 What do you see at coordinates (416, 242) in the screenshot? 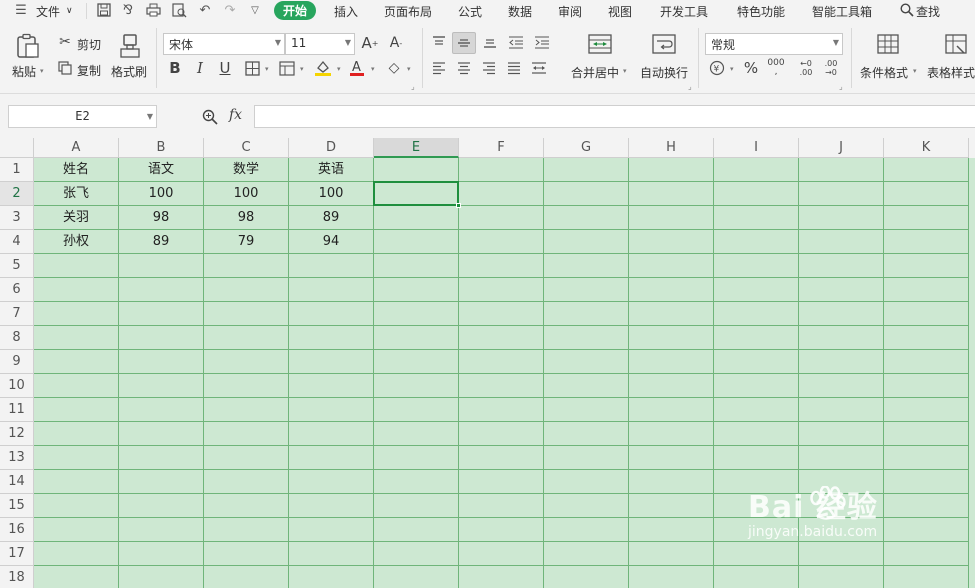
I see `cell-e4` at bounding box center [416, 242].